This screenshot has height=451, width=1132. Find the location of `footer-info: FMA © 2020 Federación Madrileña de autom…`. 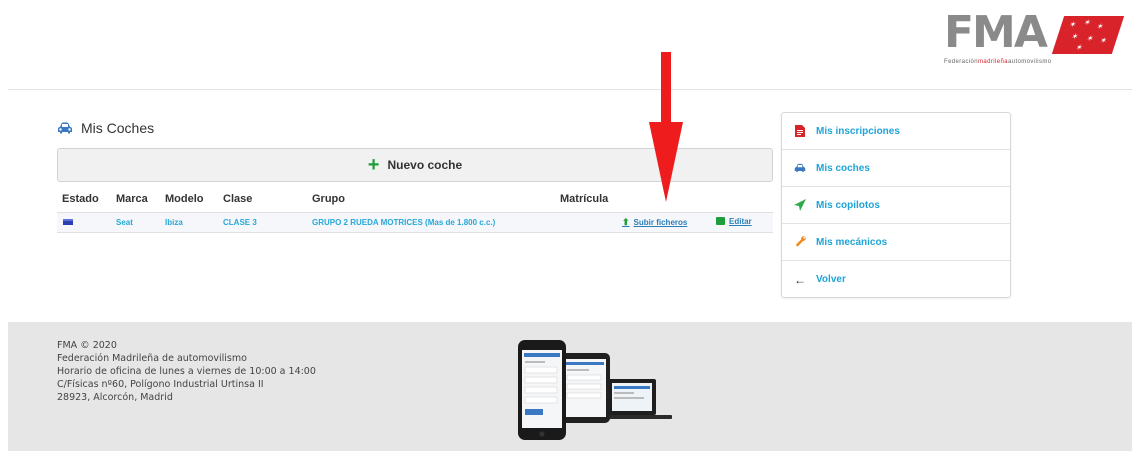

footer-info: FMA © 2020 Federación Madrileña de autom… is located at coordinates (186, 371).